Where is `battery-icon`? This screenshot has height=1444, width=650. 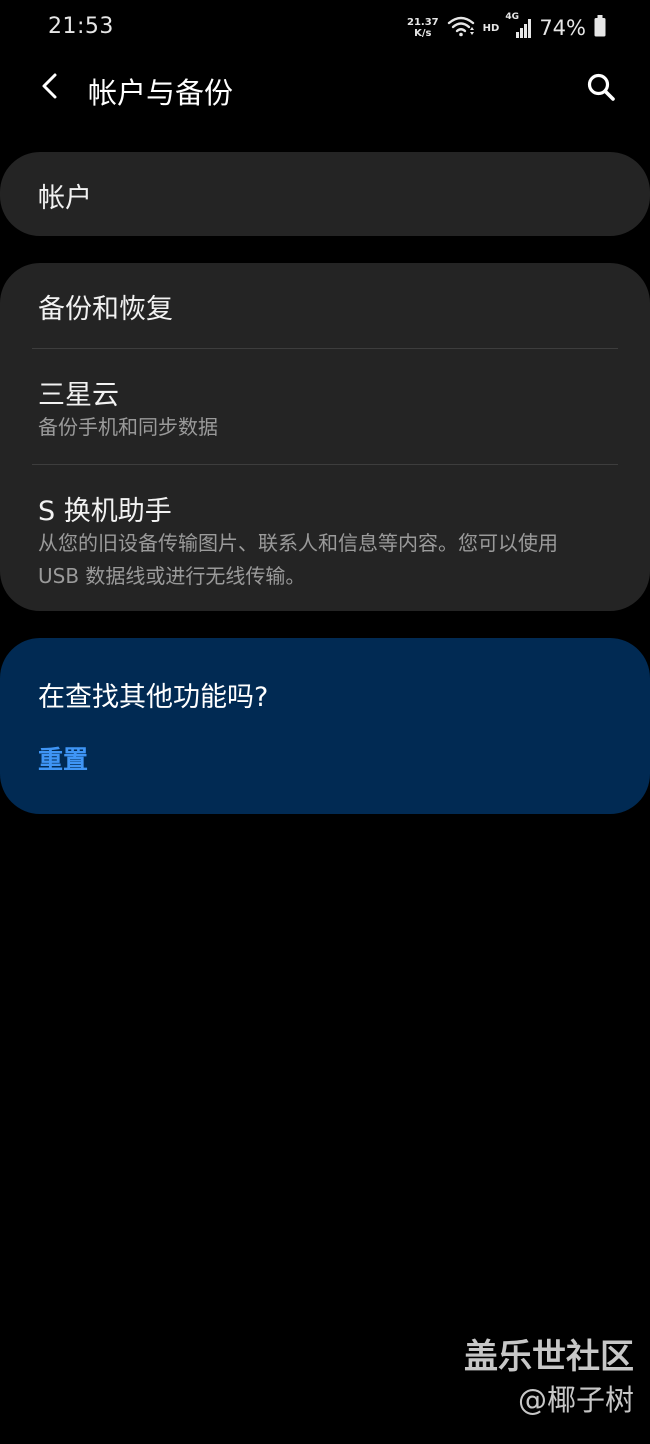 battery-icon is located at coordinates (600, 28).